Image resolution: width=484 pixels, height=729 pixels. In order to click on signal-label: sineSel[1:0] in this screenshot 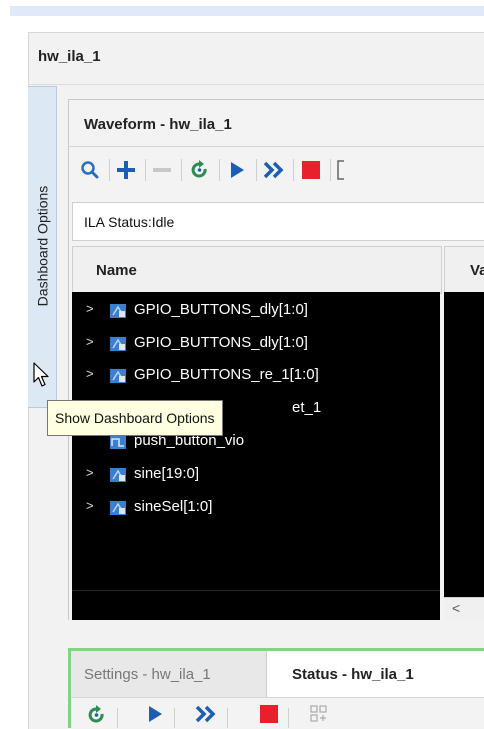, I will do `click(173, 506)`.